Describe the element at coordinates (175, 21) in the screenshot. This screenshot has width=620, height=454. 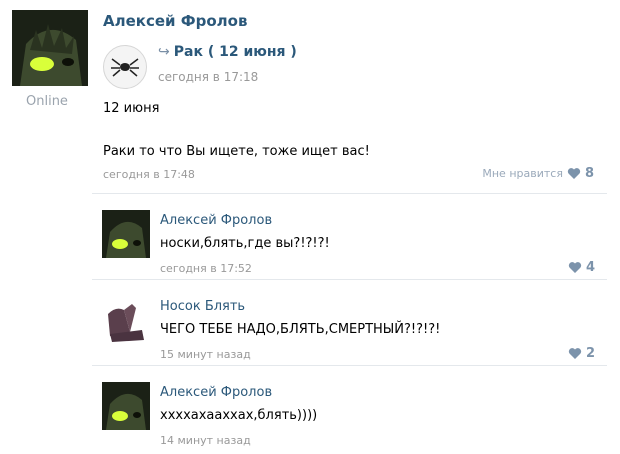
I see `post-author-name: Алексей Фролов` at that location.